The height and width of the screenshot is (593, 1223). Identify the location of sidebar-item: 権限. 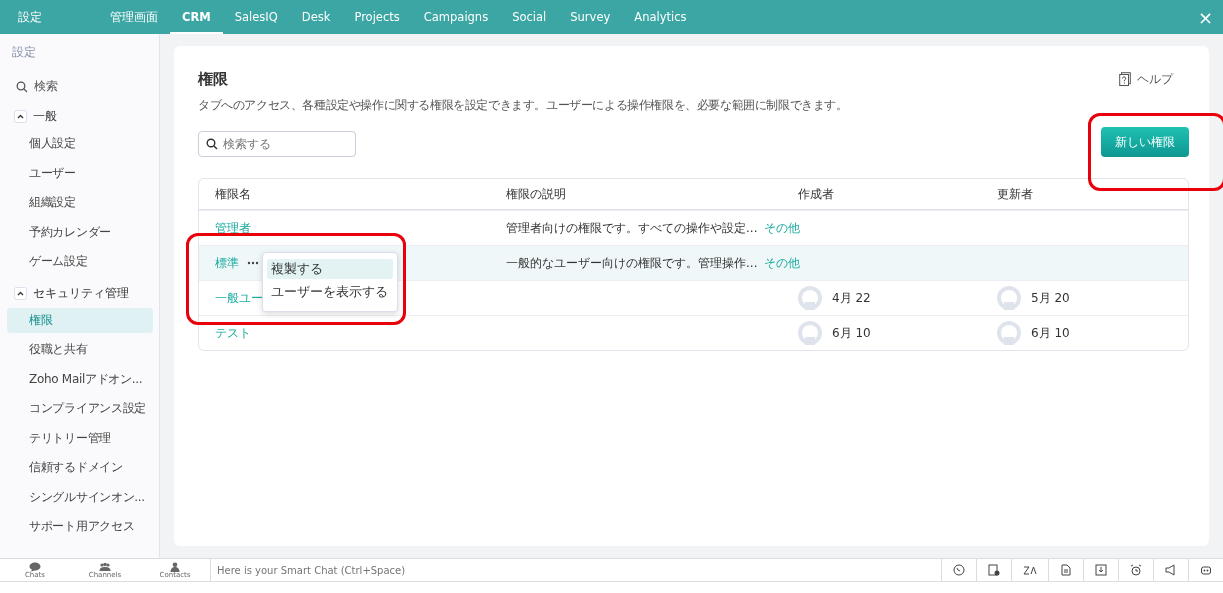
(80, 320).